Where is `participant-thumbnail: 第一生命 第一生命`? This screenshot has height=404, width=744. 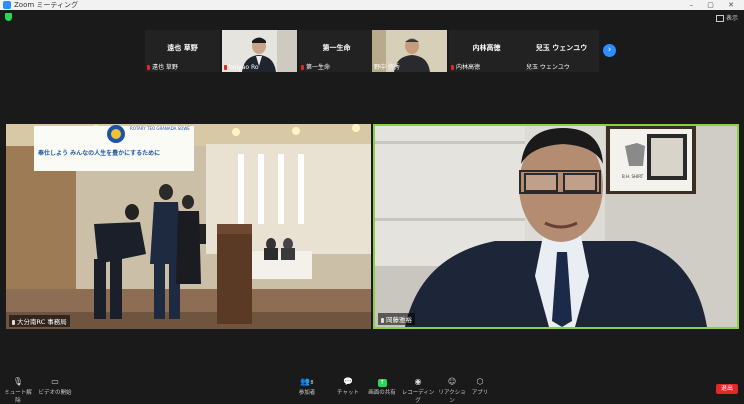
participant-thumbnail: 第一生命 第一生命 is located at coordinates (336, 51).